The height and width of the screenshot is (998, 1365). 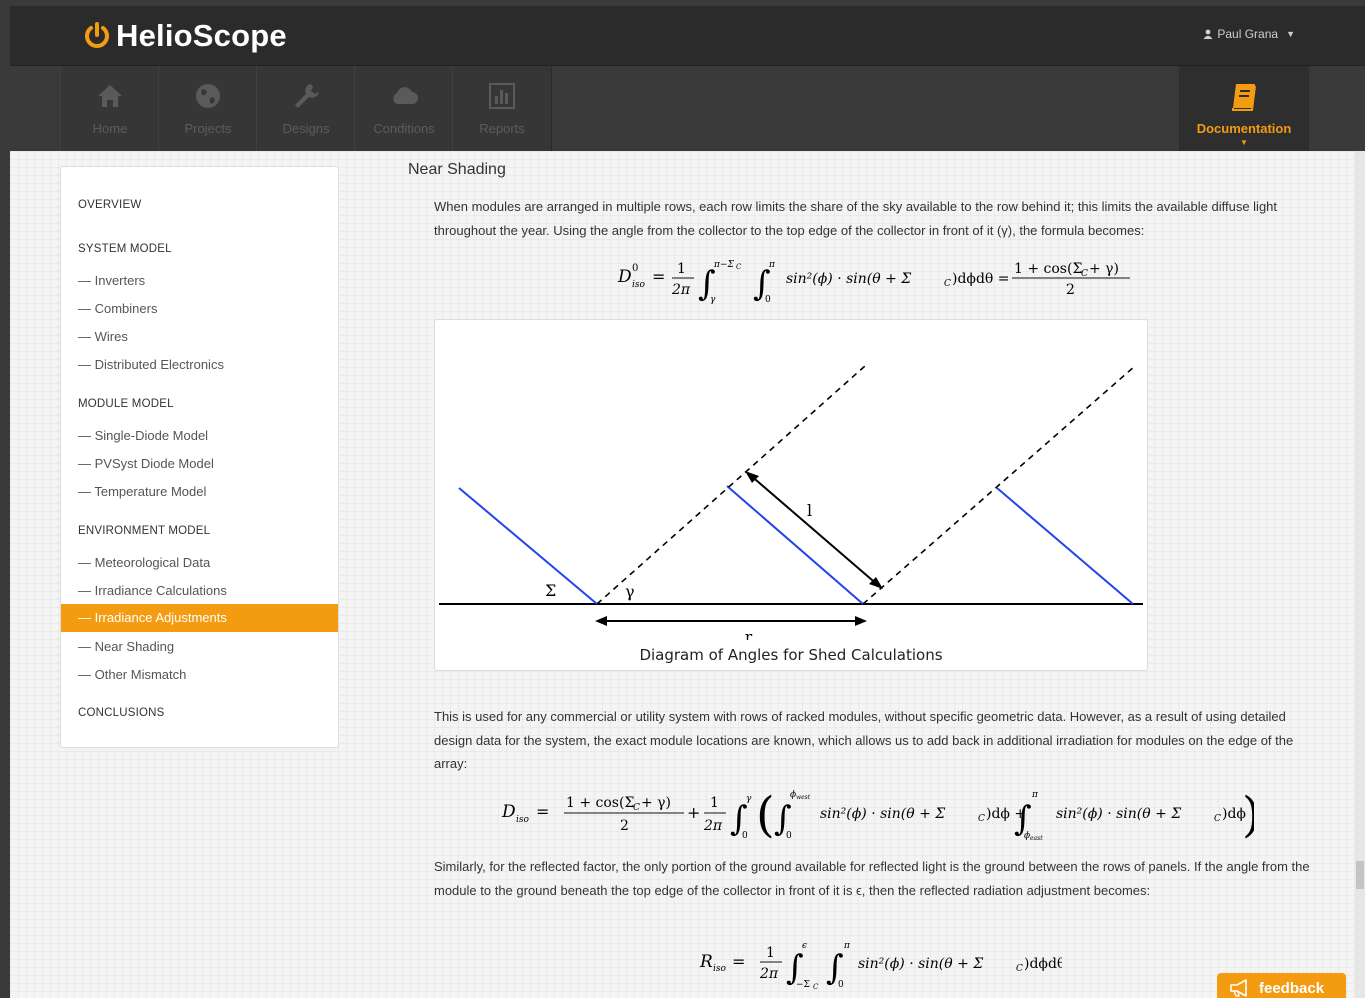 What do you see at coordinates (638, 285) in the screenshot?
I see `f1-lhs-sub: iso` at bounding box center [638, 285].